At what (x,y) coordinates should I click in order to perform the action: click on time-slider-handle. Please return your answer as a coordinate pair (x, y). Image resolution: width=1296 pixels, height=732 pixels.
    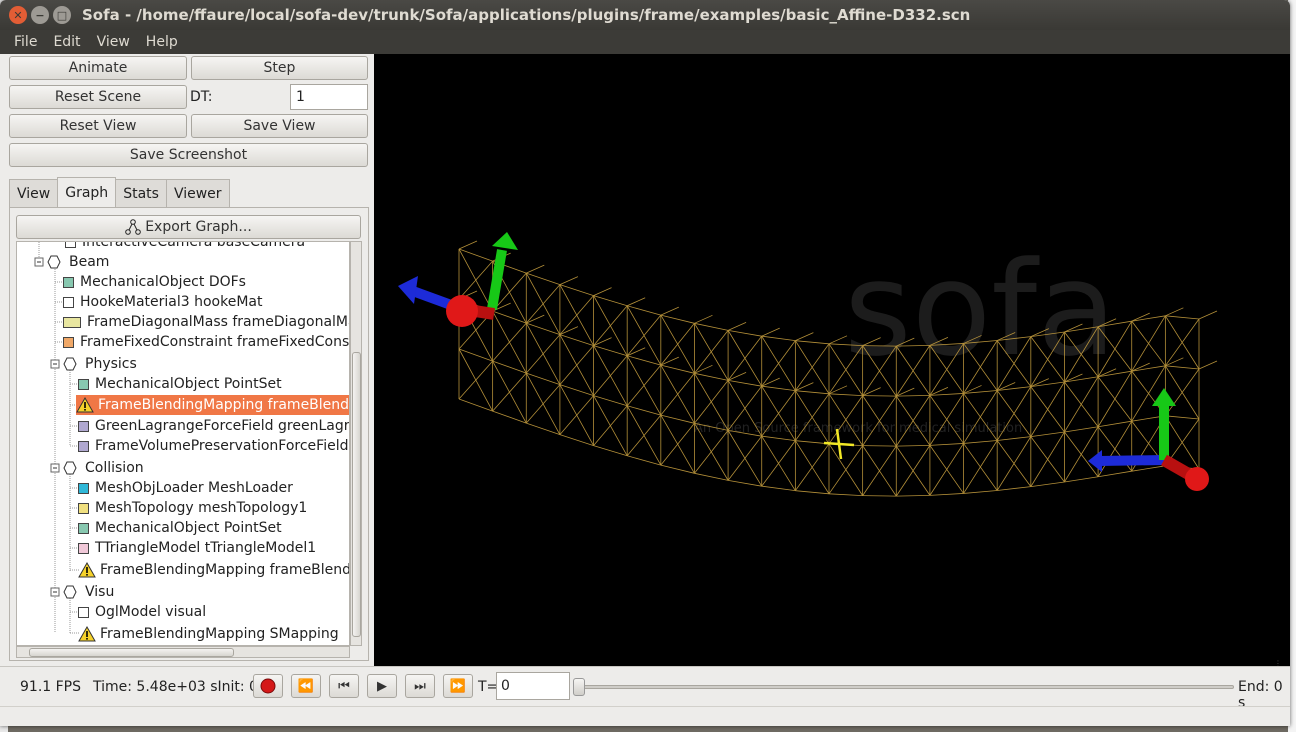
    Looking at the image, I should click on (579, 687).